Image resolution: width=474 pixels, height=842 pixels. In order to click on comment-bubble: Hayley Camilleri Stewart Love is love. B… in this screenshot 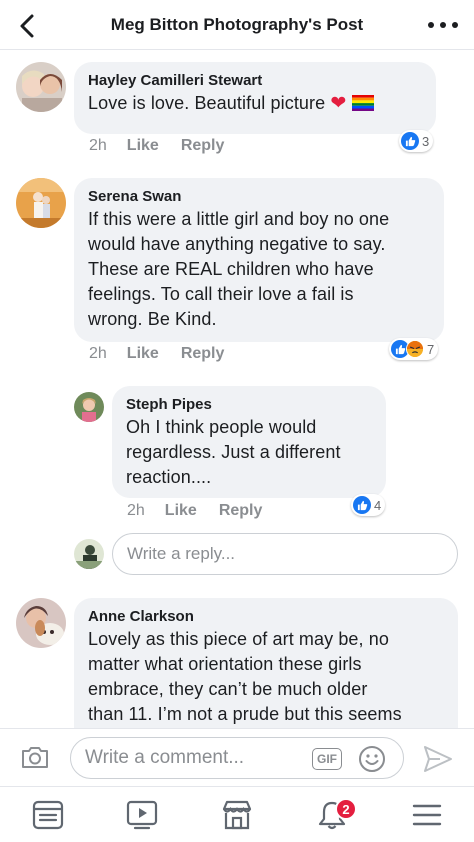, I will do `click(255, 98)`.